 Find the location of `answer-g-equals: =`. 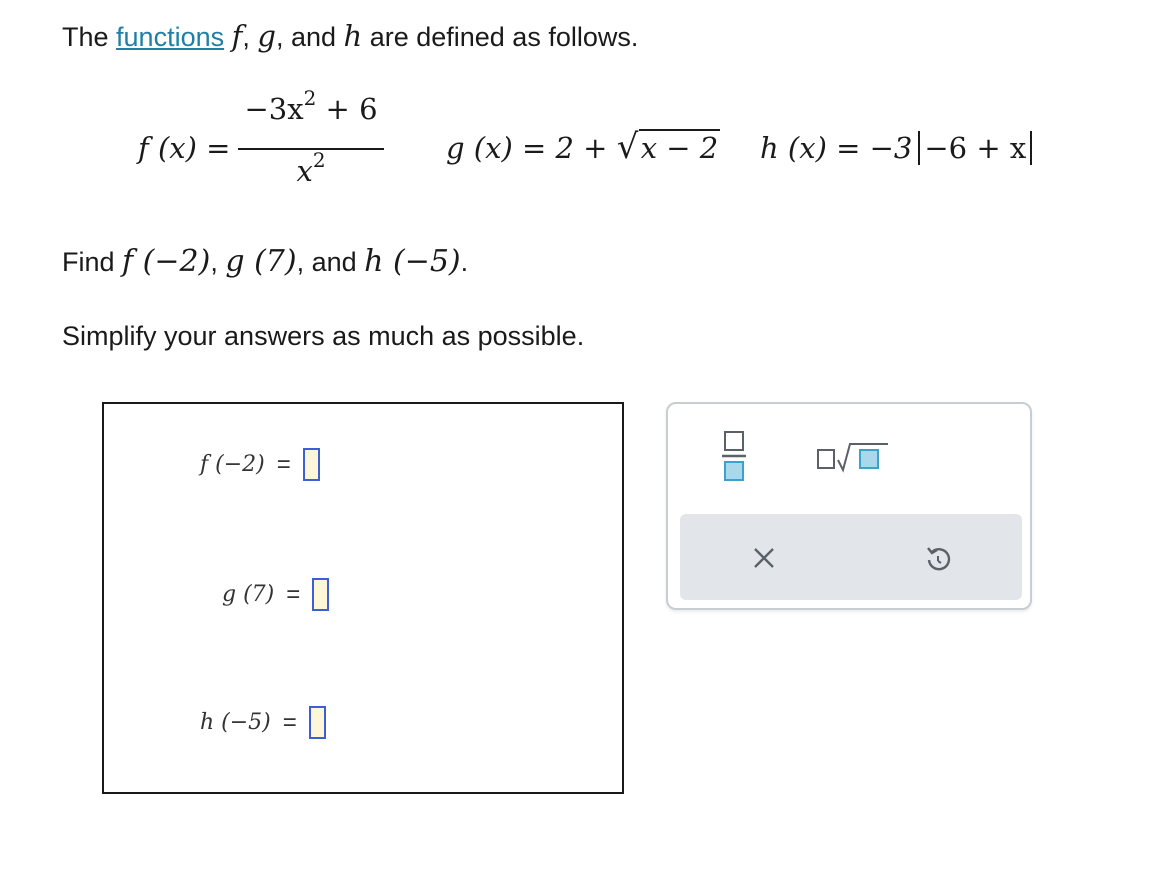

answer-g-equals: = is located at coordinates (293, 594).